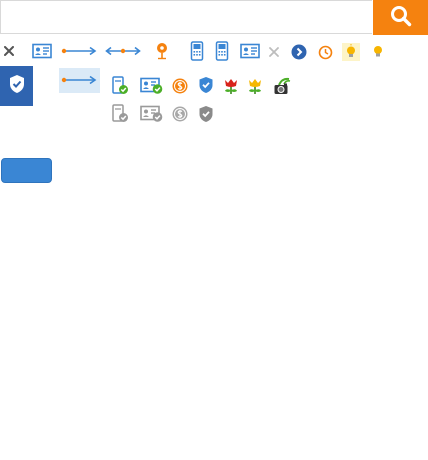 Image resolution: width=428 pixels, height=460 pixels. I want to click on search-button, so click(400, 17).